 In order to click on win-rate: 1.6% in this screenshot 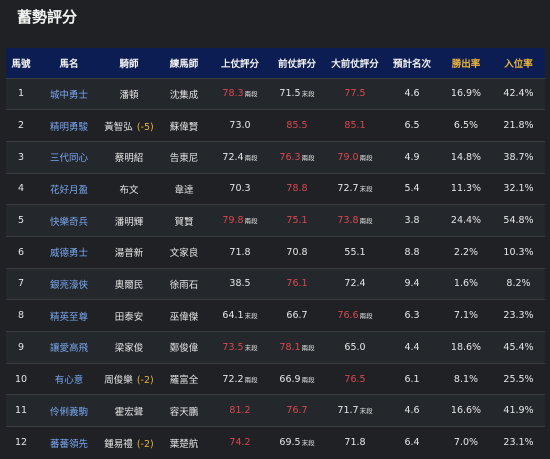, I will do `click(466, 284)`.